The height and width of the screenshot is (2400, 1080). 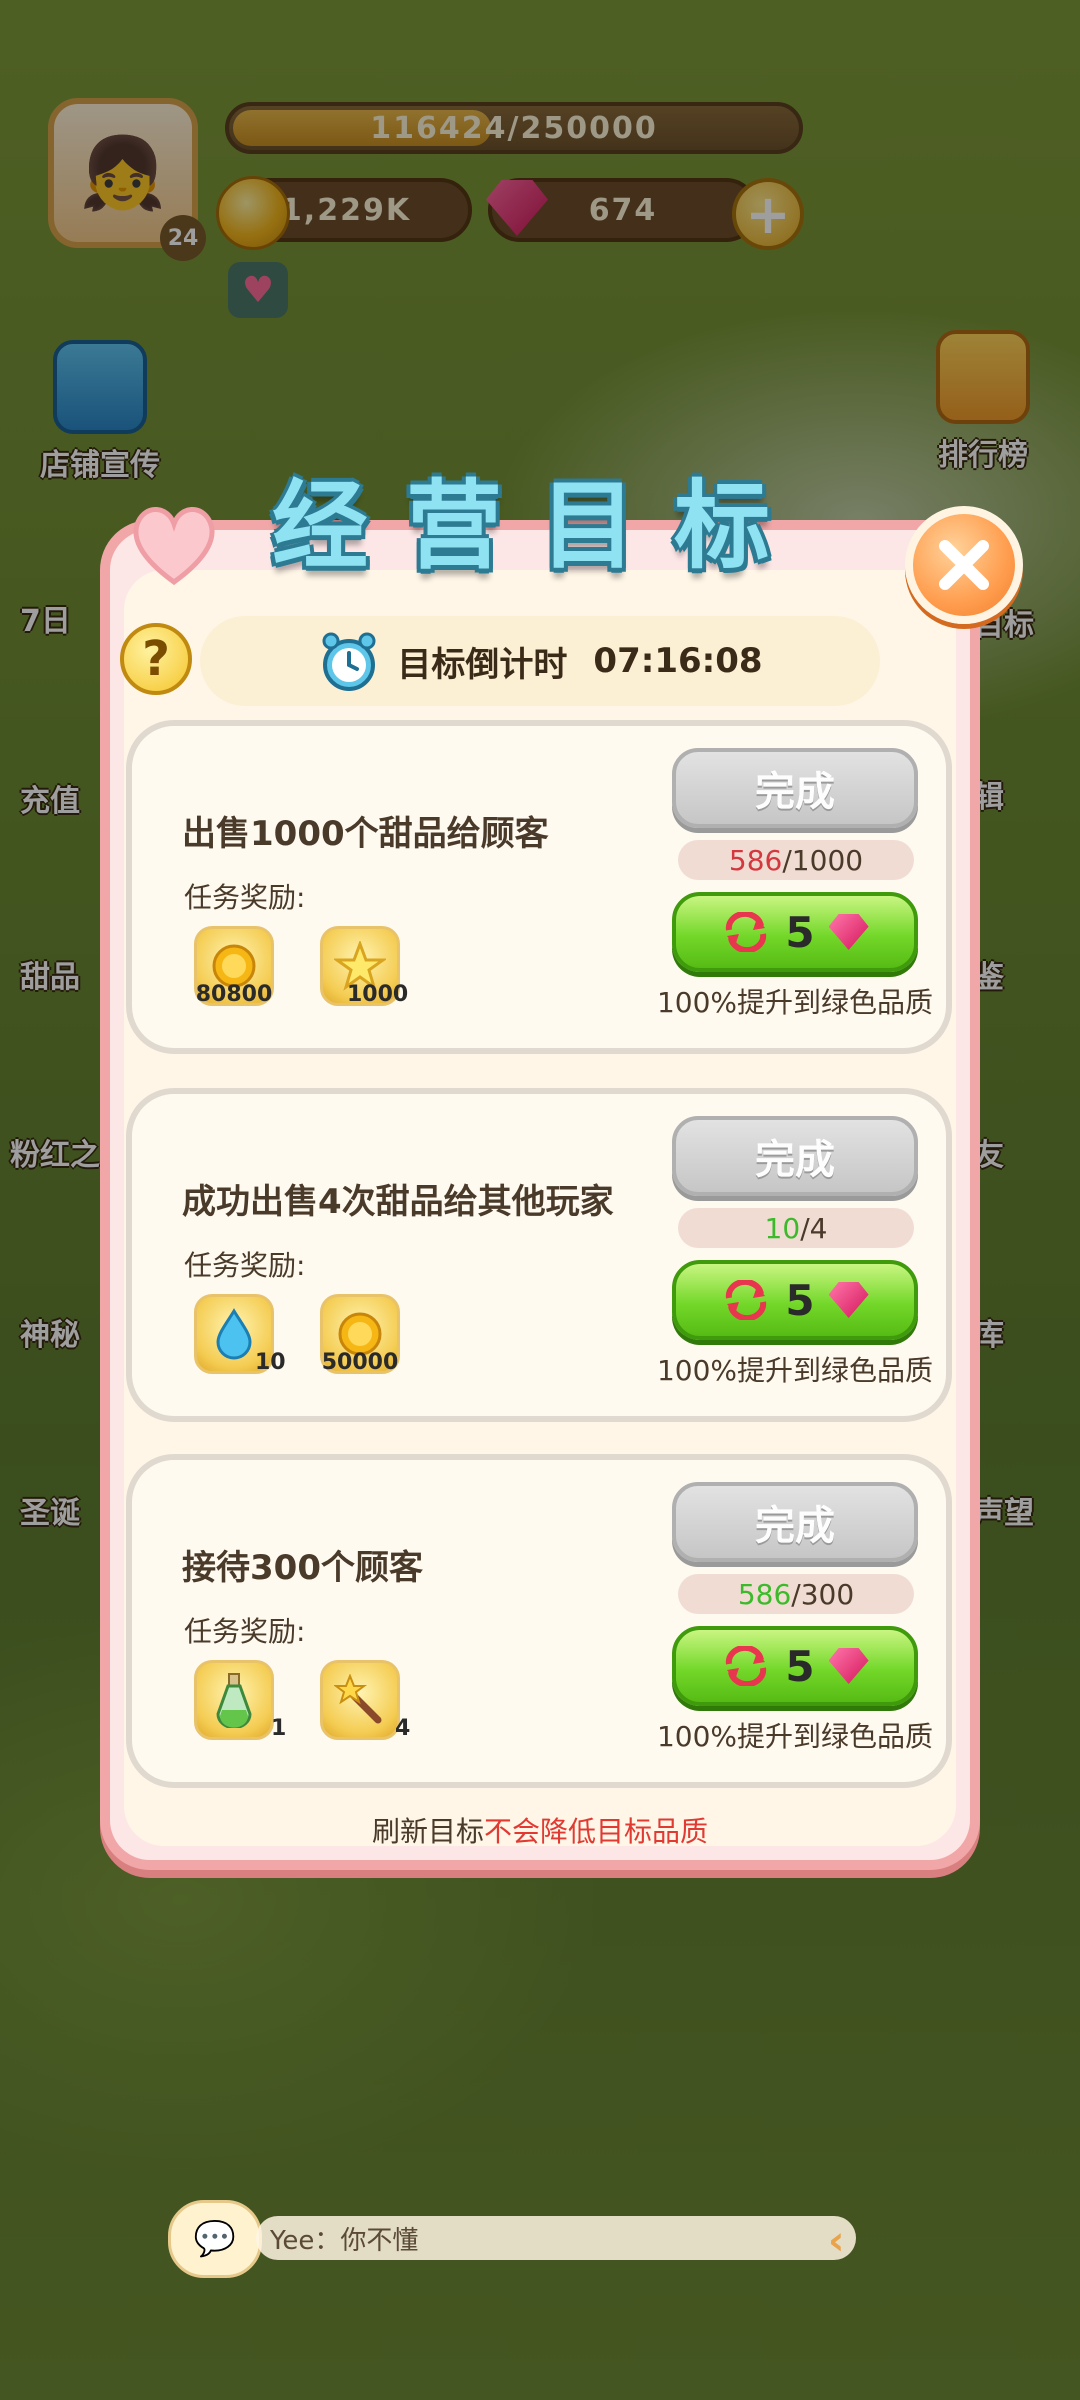 I want to click on refresh-hint: 刷新目标不会降低目标品质, so click(x=540, y=1830).